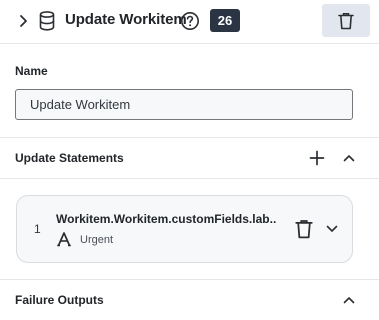  What do you see at coordinates (23, 21) in the screenshot?
I see `chevron-right-icon` at bounding box center [23, 21].